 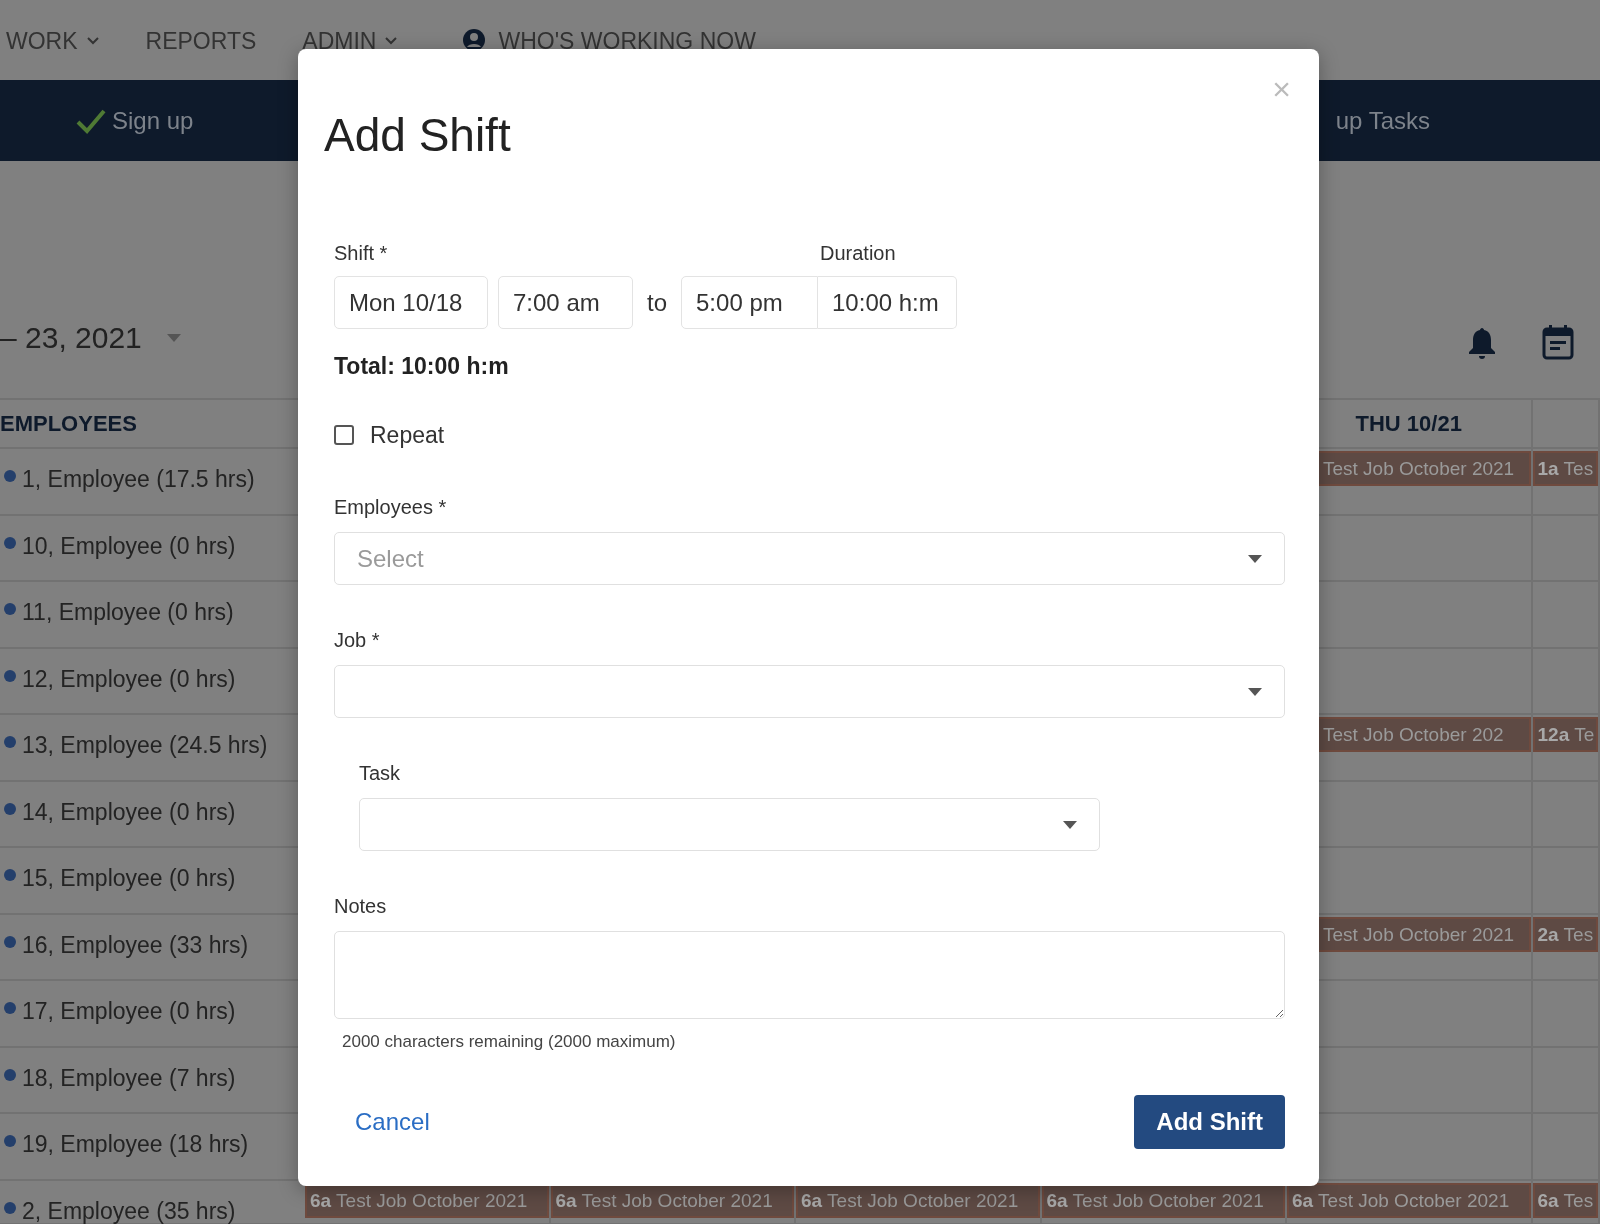 What do you see at coordinates (138, 479) in the screenshot?
I see `employee-name: 1, Employee (17.5 hrs)` at bounding box center [138, 479].